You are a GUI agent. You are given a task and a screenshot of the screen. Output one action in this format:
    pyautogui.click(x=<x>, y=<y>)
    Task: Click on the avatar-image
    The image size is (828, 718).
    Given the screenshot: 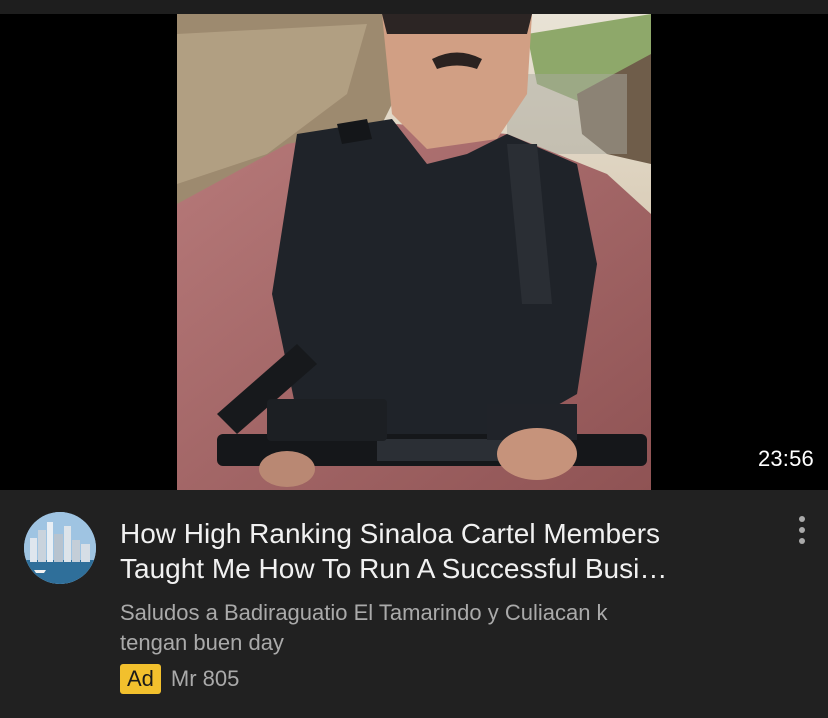 What is the action you would take?
    pyautogui.click(x=60, y=548)
    